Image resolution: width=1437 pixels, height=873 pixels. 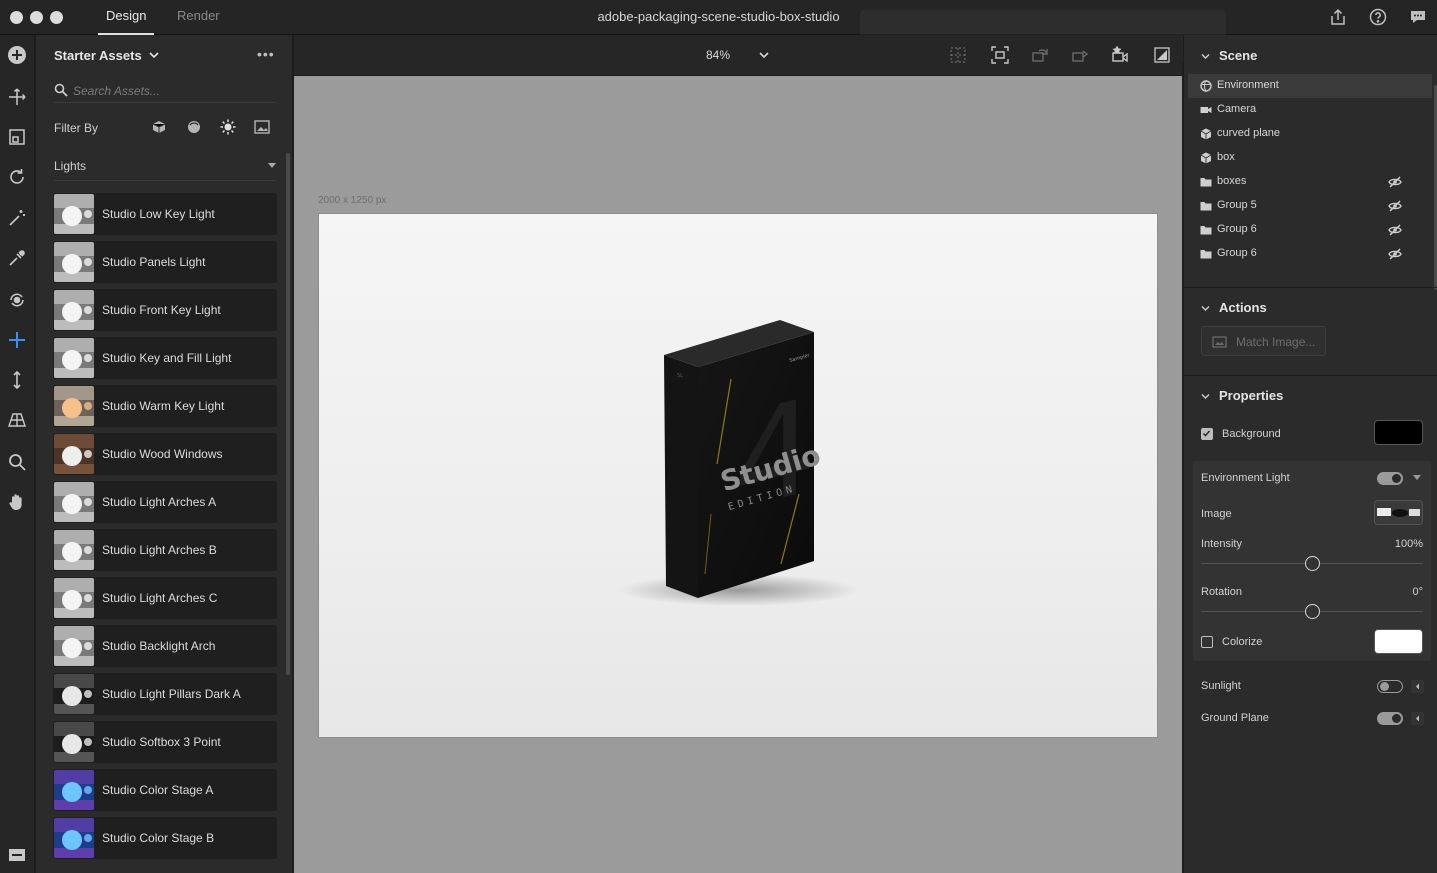 I want to click on intensity-slider-handle, so click(x=1312, y=563).